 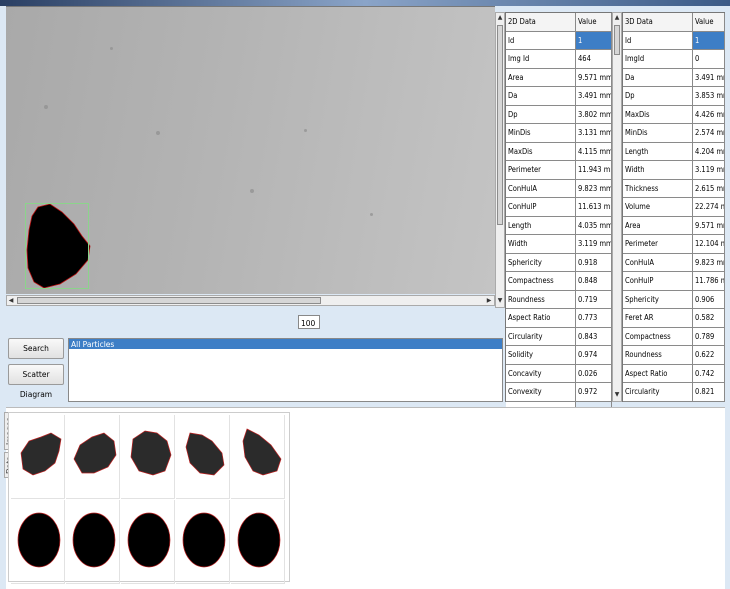 What do you see at coordinates (709, 225) in the screenshot?
I see `property-value-cell: 9.571 mm` at bounding box center [709, 225].